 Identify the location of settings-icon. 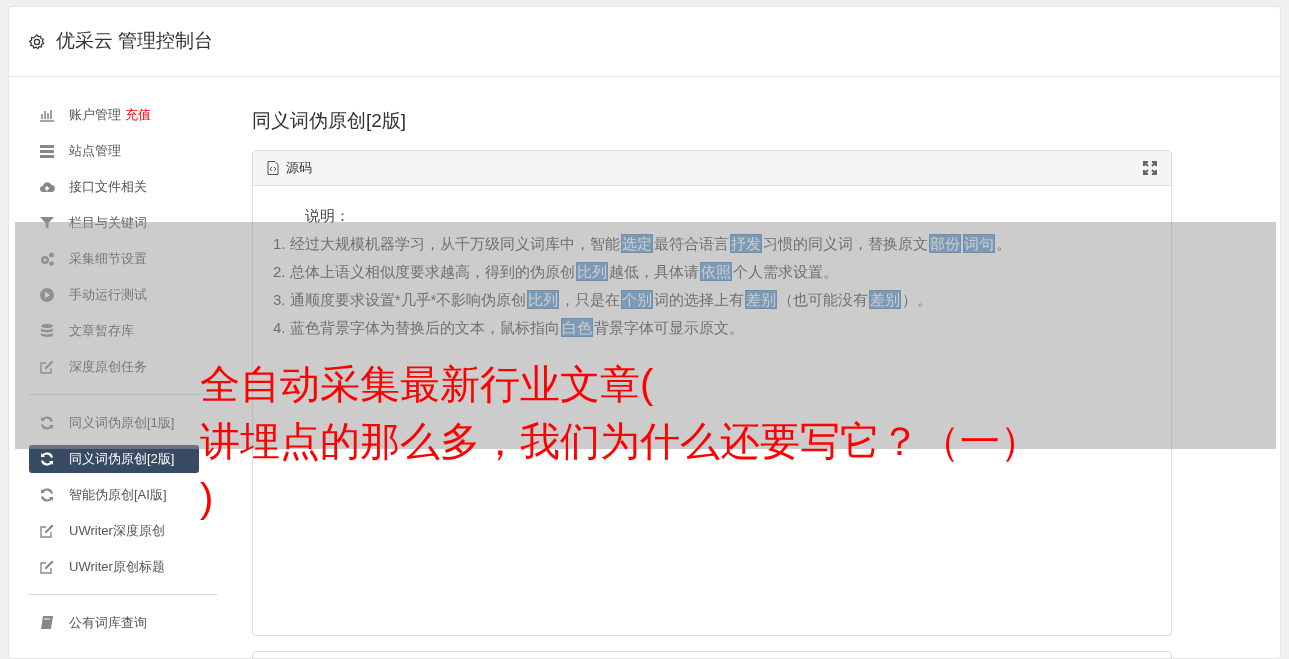
(37, 41).